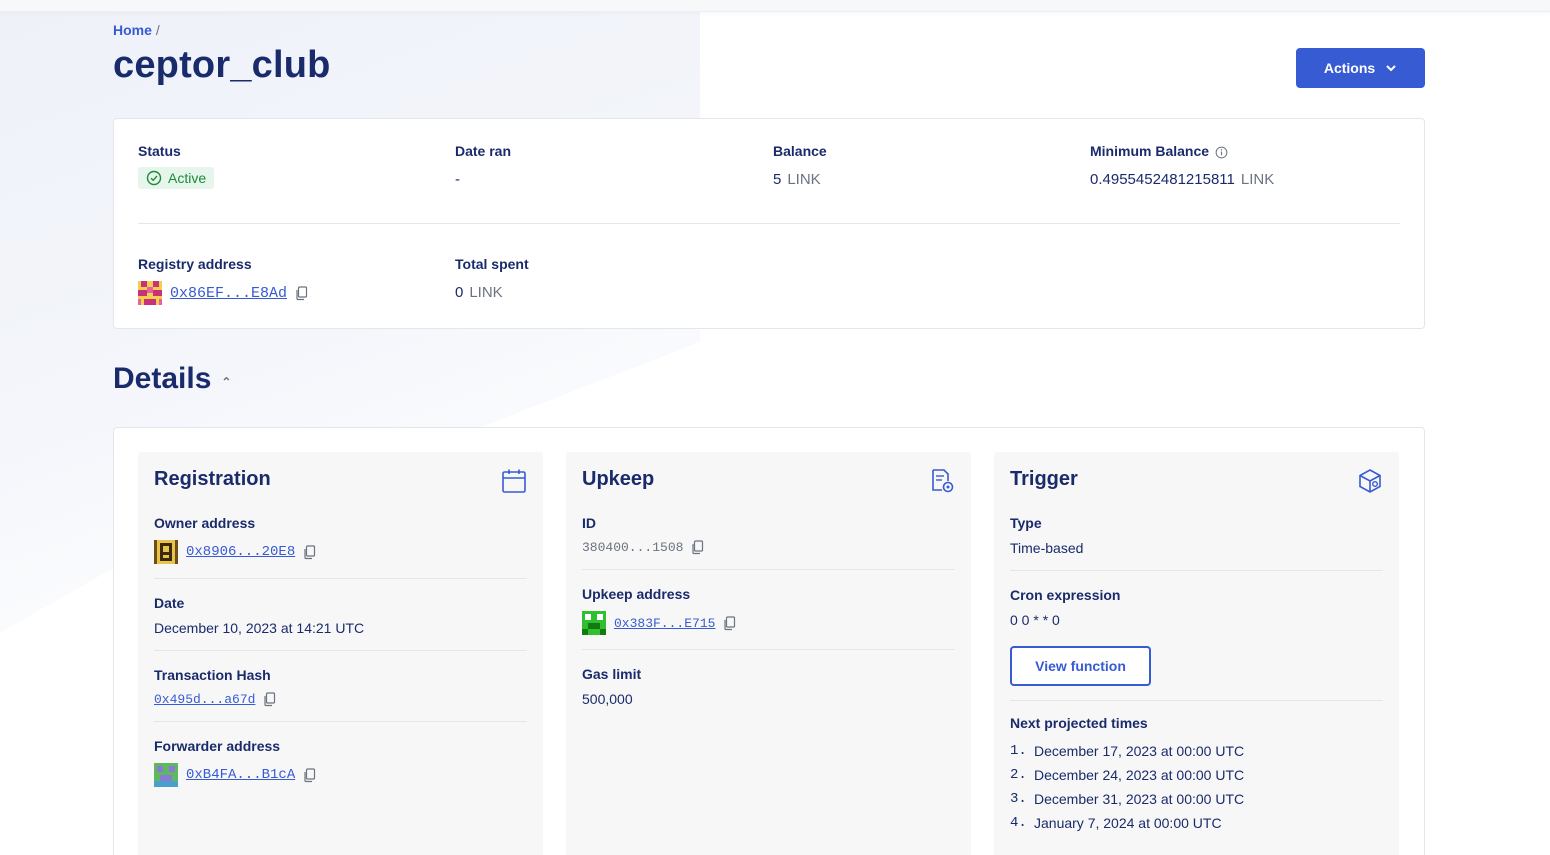 The width and height of the screenshot is (1550, 855). What do you see at coordinates (1044, 479) in the screenshot?
I see `trigger-title: Trigger` at bounding box center [1044, 479].